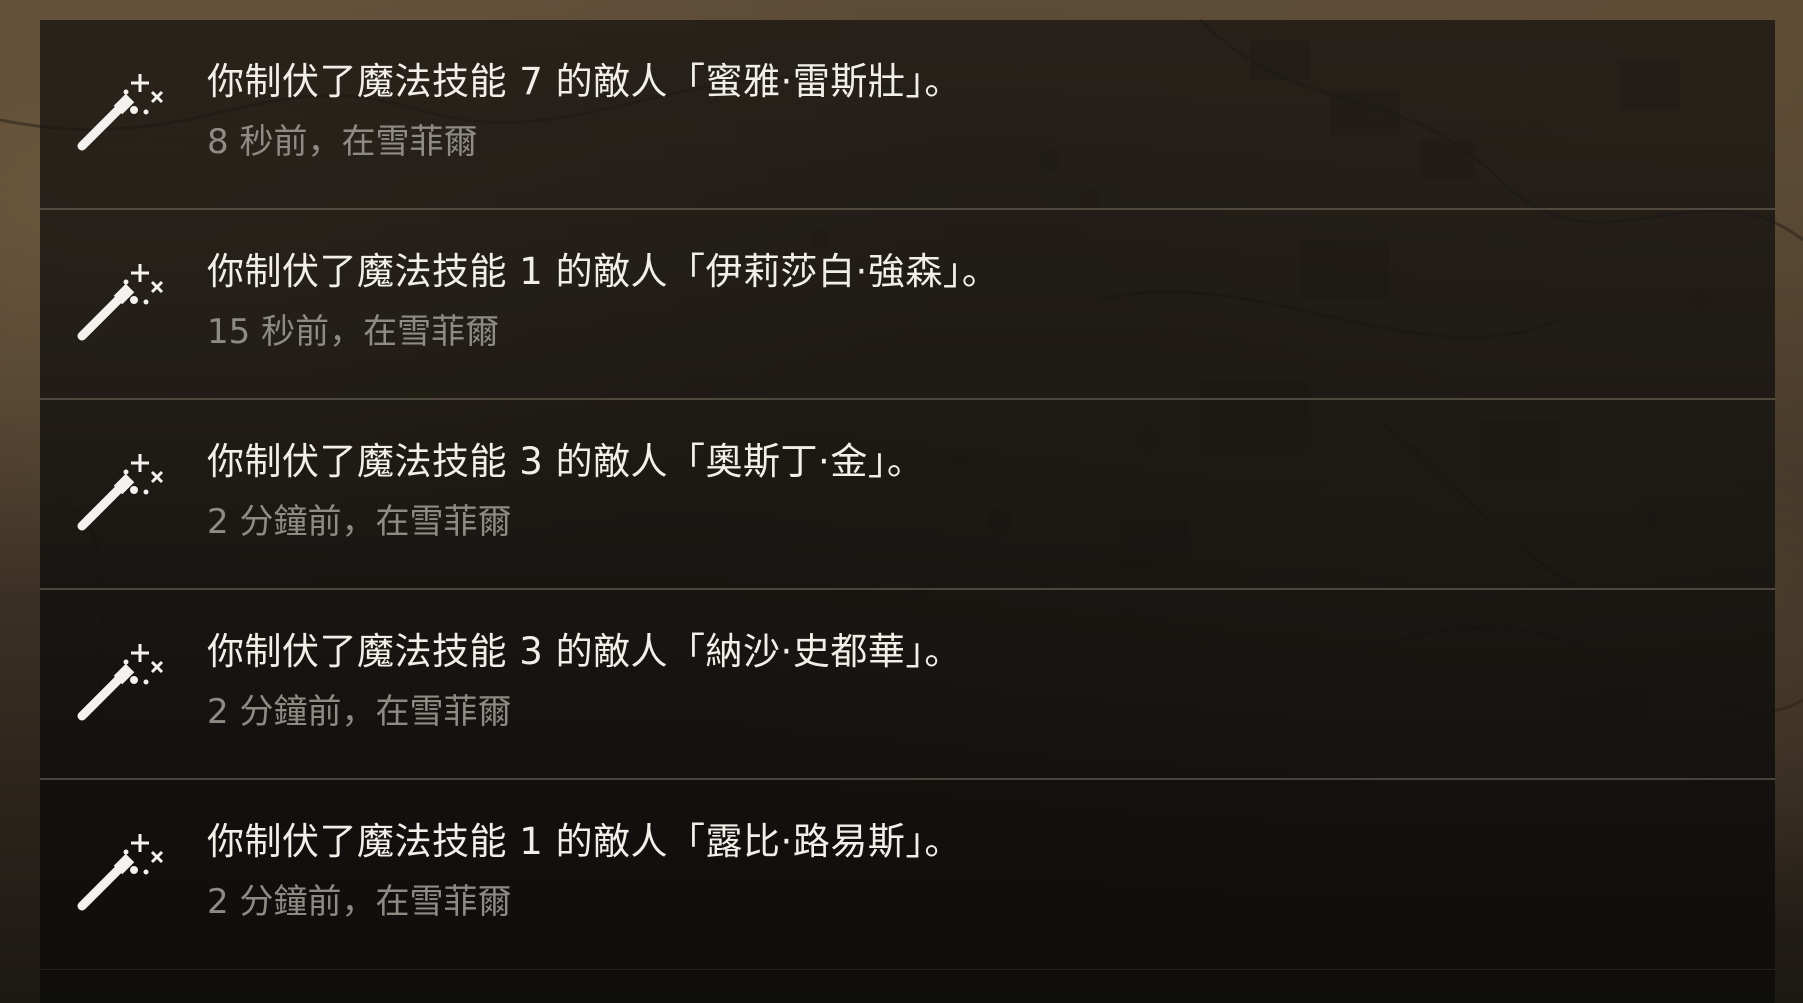  Describe the element at coordinates (342, 142) in the screenshot. I see `notification-meta: 8 秒前，在雪菲爾` at that location.